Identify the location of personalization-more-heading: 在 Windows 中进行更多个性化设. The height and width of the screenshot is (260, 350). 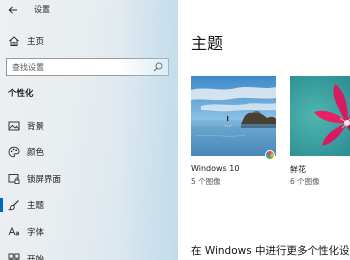
(270, 251).